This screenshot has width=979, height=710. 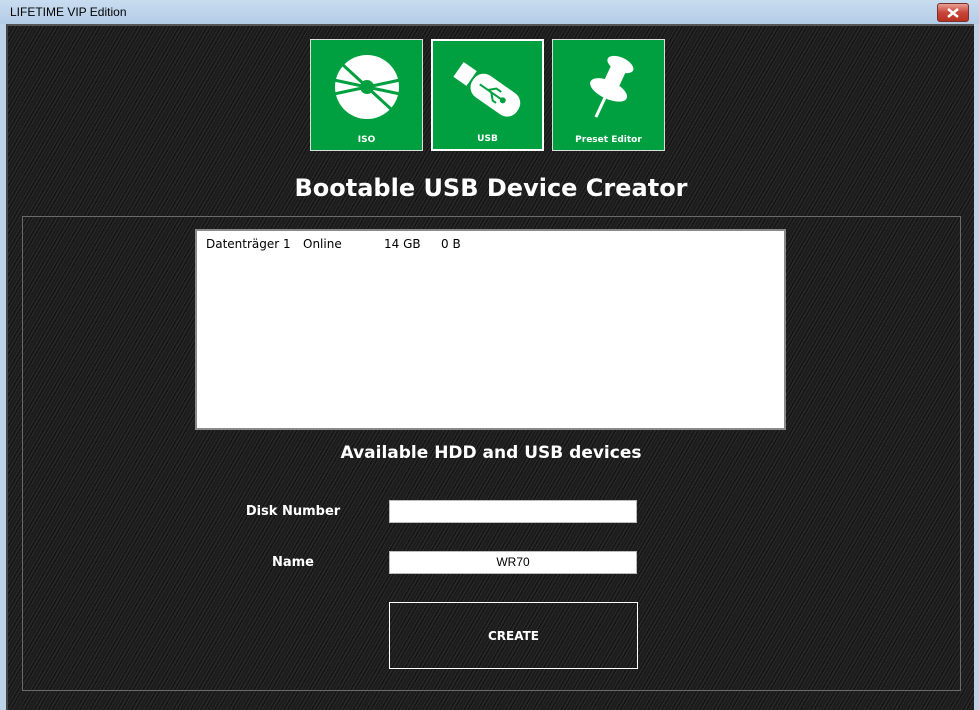 What do you see at coordinates (293, 511) in the screenshot?
I see `disk-number-label: Disk Number` at bounding box center [293, 511].